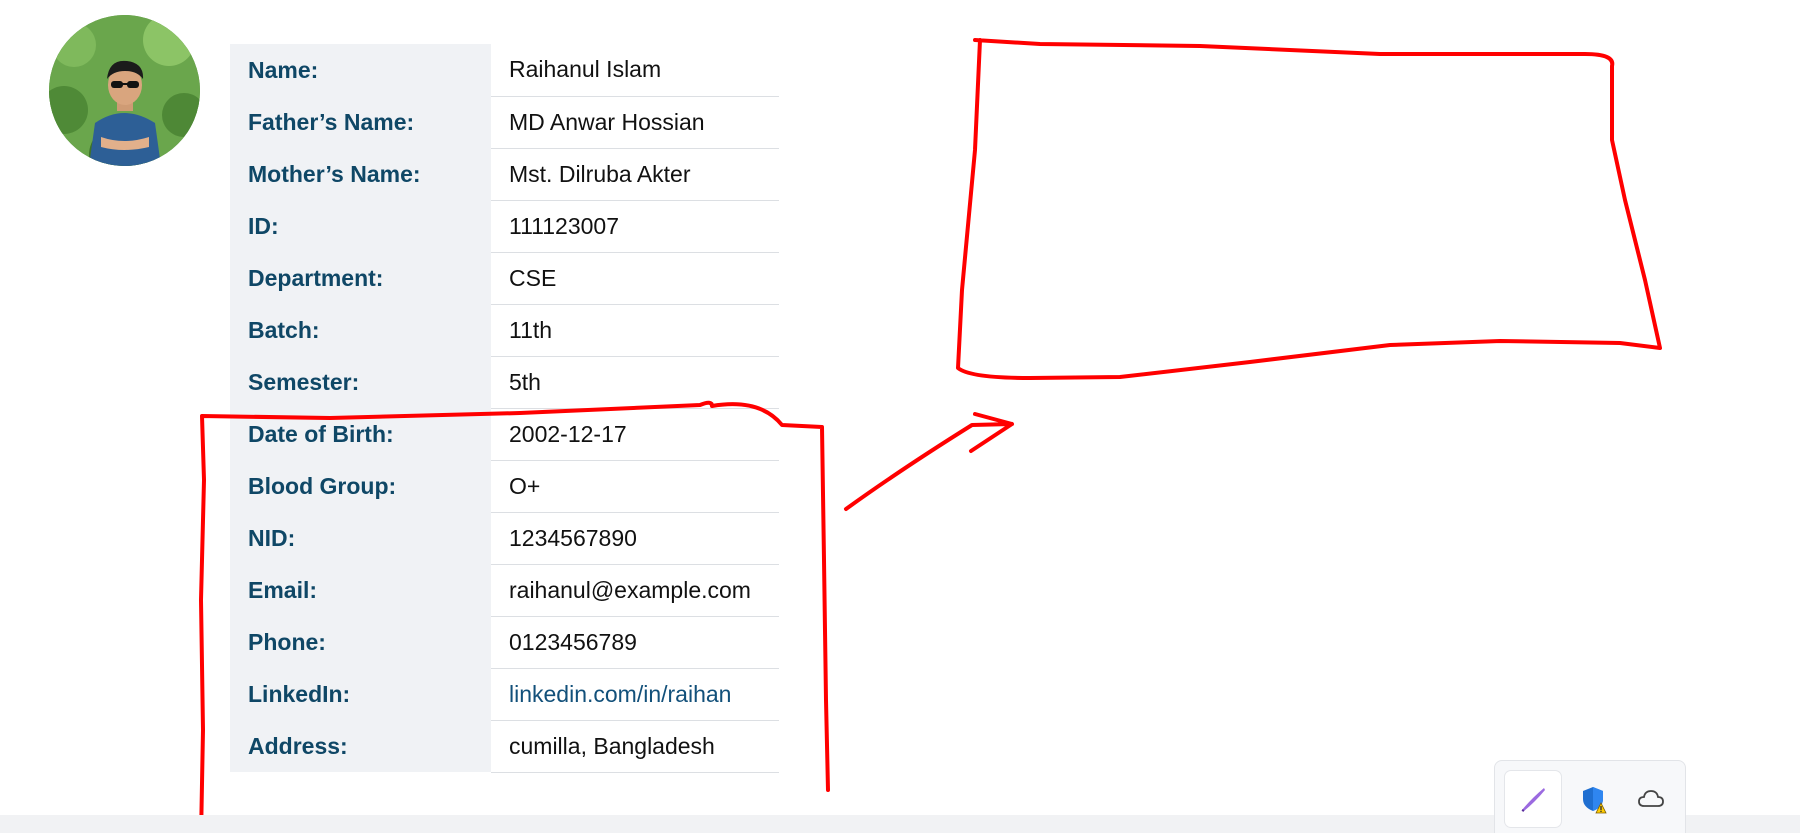  What do you see at coordinates (360, 694) in the screenshot?
I see `row-label: LinkedIn:` at bounding box center [360, 694].